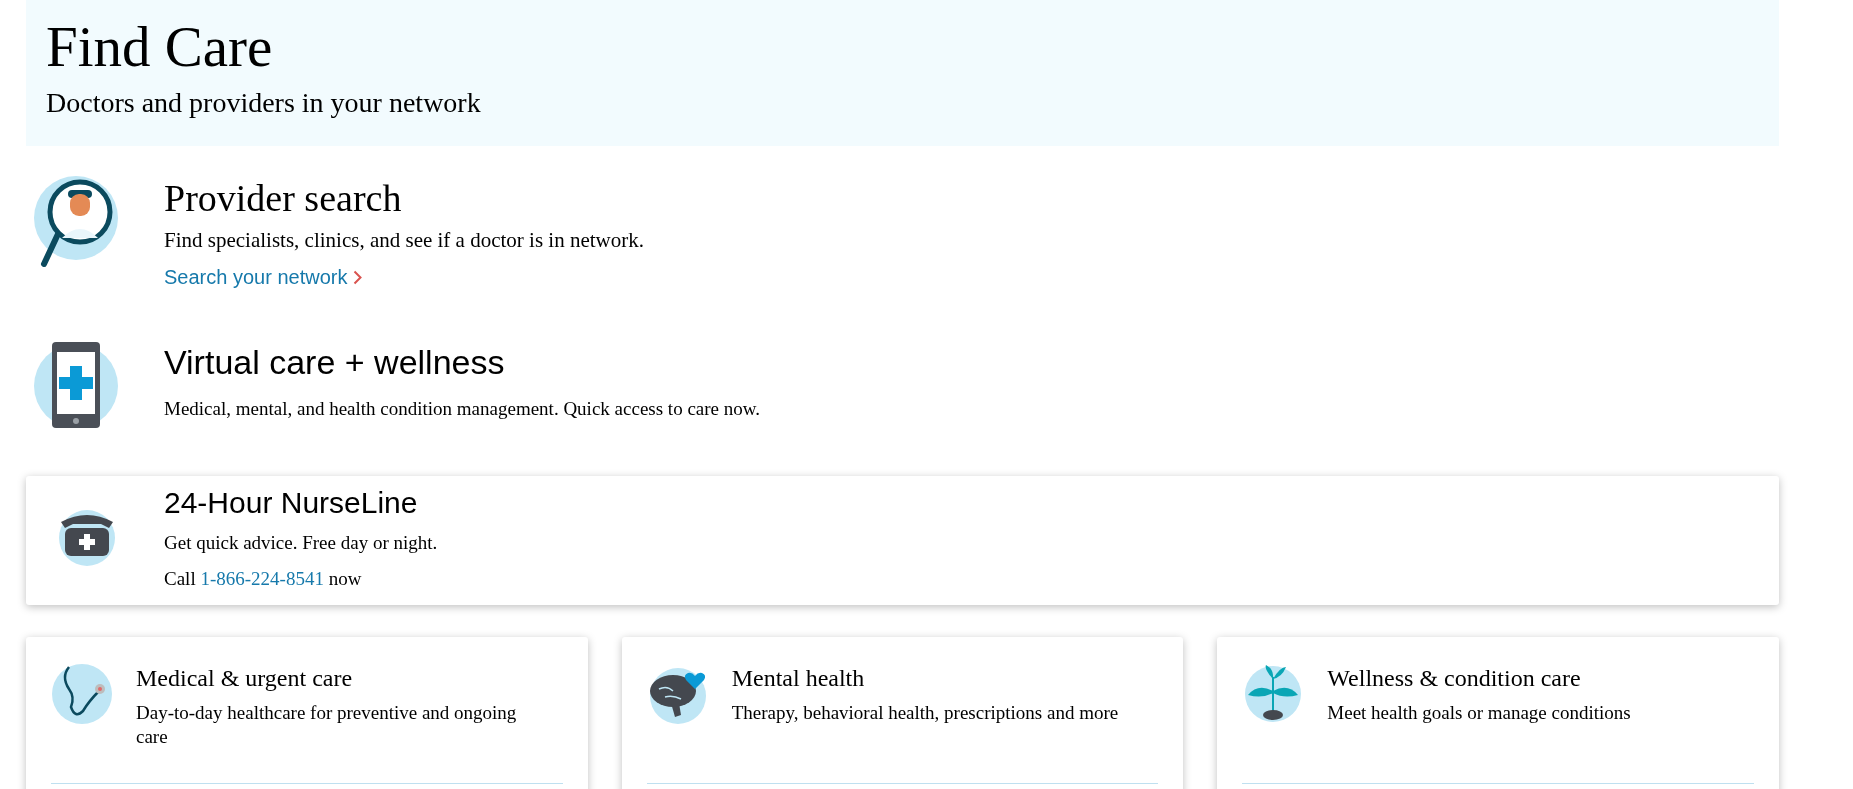 The image size is (1853, 789). What do you see at coordinates (462, 409) in the screenshot?
I see `section-description: Medical, mental, and health condition management. Quick access to care now.` at bounding box center [462, 409].